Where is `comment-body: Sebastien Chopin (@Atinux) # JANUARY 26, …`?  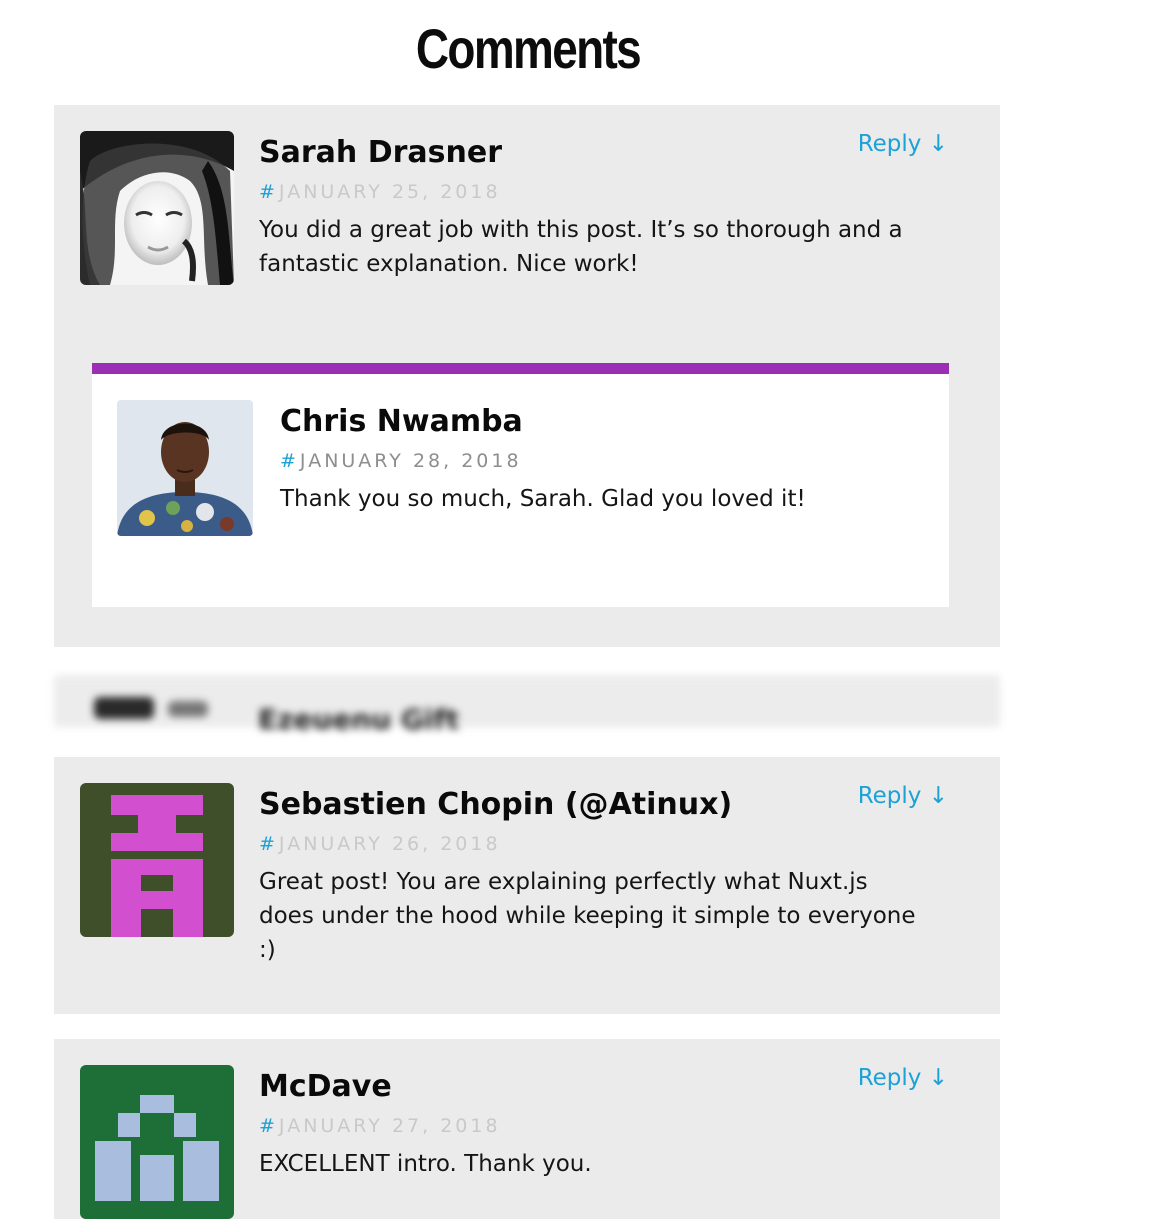 comment-body: Sebastien Chopin (@Atinux) # JANUARY 26, … is located at coordinates (589, 875).